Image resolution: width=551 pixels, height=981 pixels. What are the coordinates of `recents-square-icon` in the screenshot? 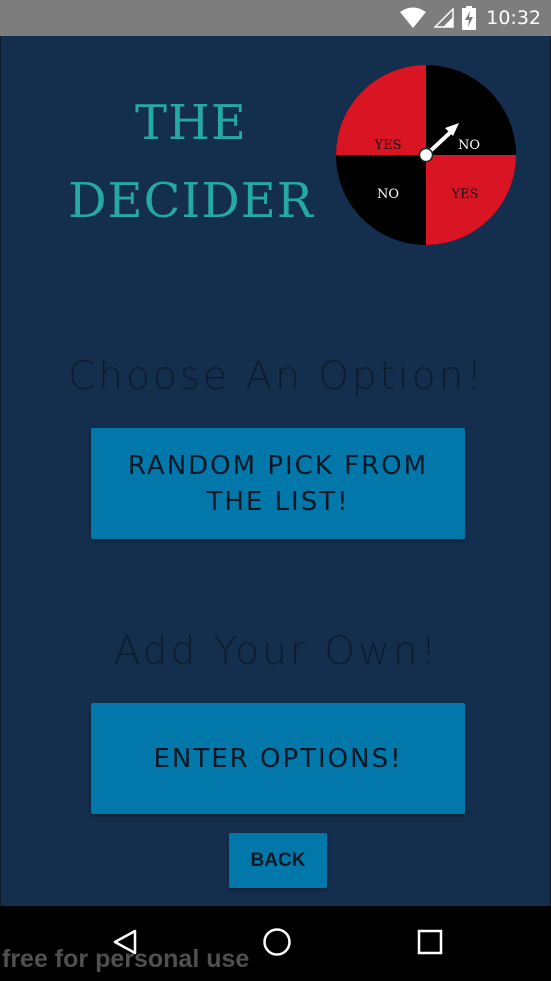 It's located at (430, 942).